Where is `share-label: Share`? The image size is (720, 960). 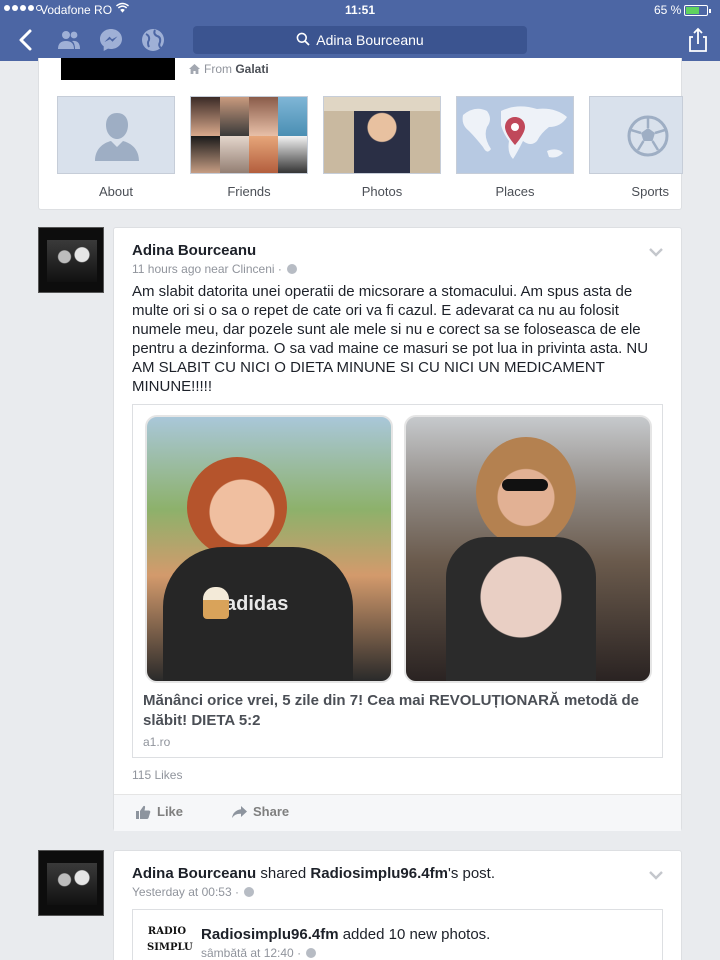 share-label: Share is located at coordinates (271, 811).